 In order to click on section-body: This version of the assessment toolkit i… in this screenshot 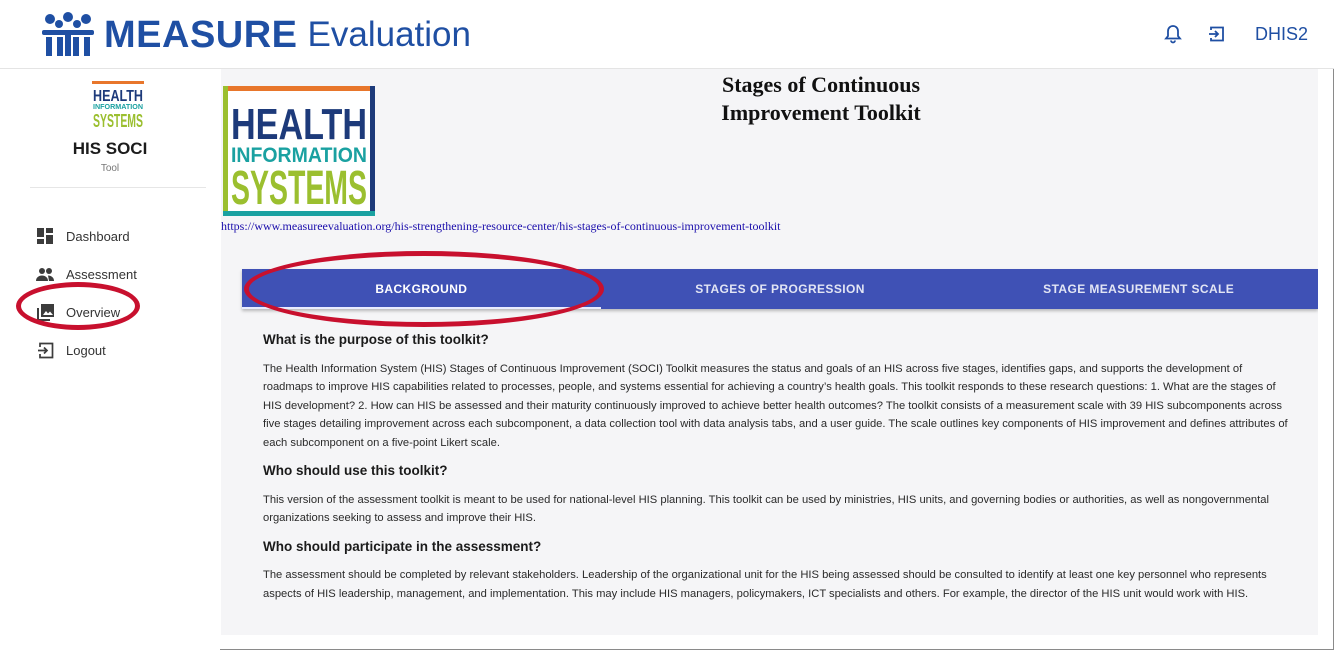, I will do `click(766, 509)`.